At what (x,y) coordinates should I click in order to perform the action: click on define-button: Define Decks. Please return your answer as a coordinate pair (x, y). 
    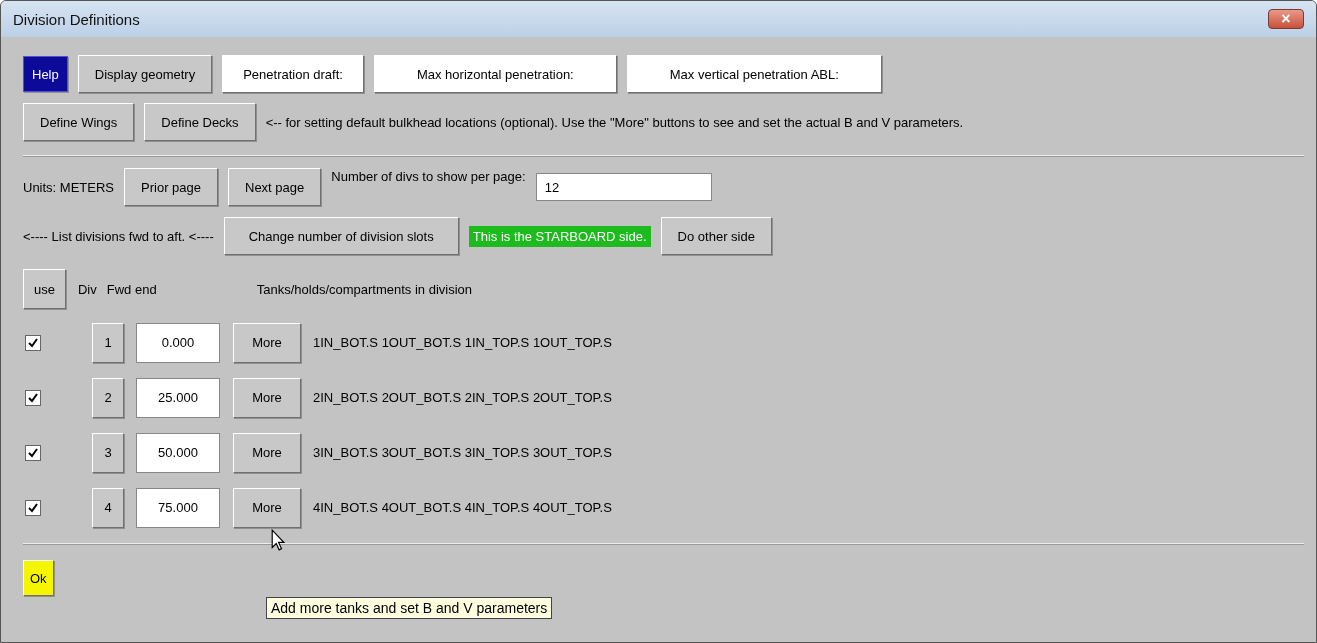
    Looking at the image, I should click on (200, 122).